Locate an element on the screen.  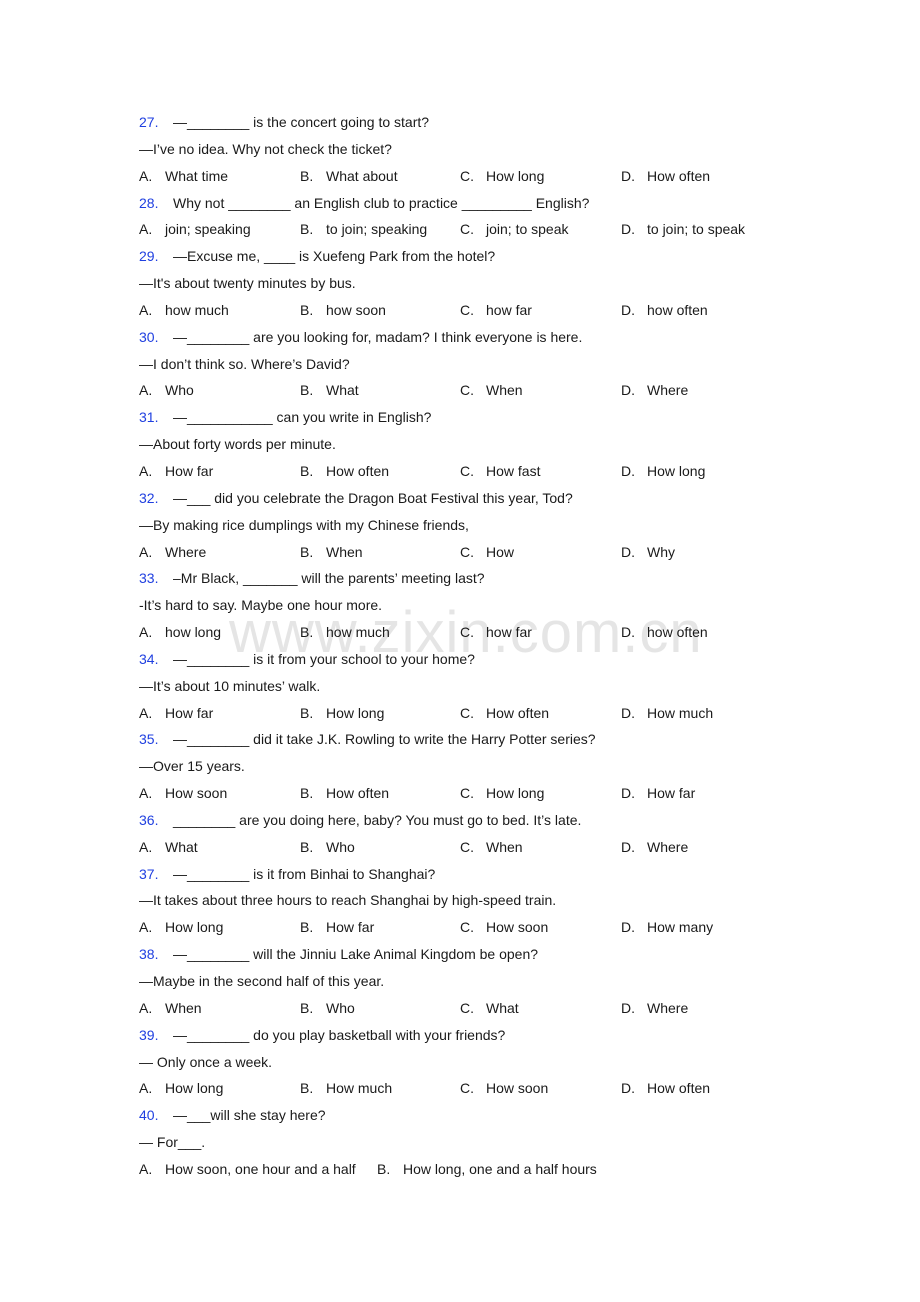
option-c: C. join; to speak is located at coordinates (514, 229).